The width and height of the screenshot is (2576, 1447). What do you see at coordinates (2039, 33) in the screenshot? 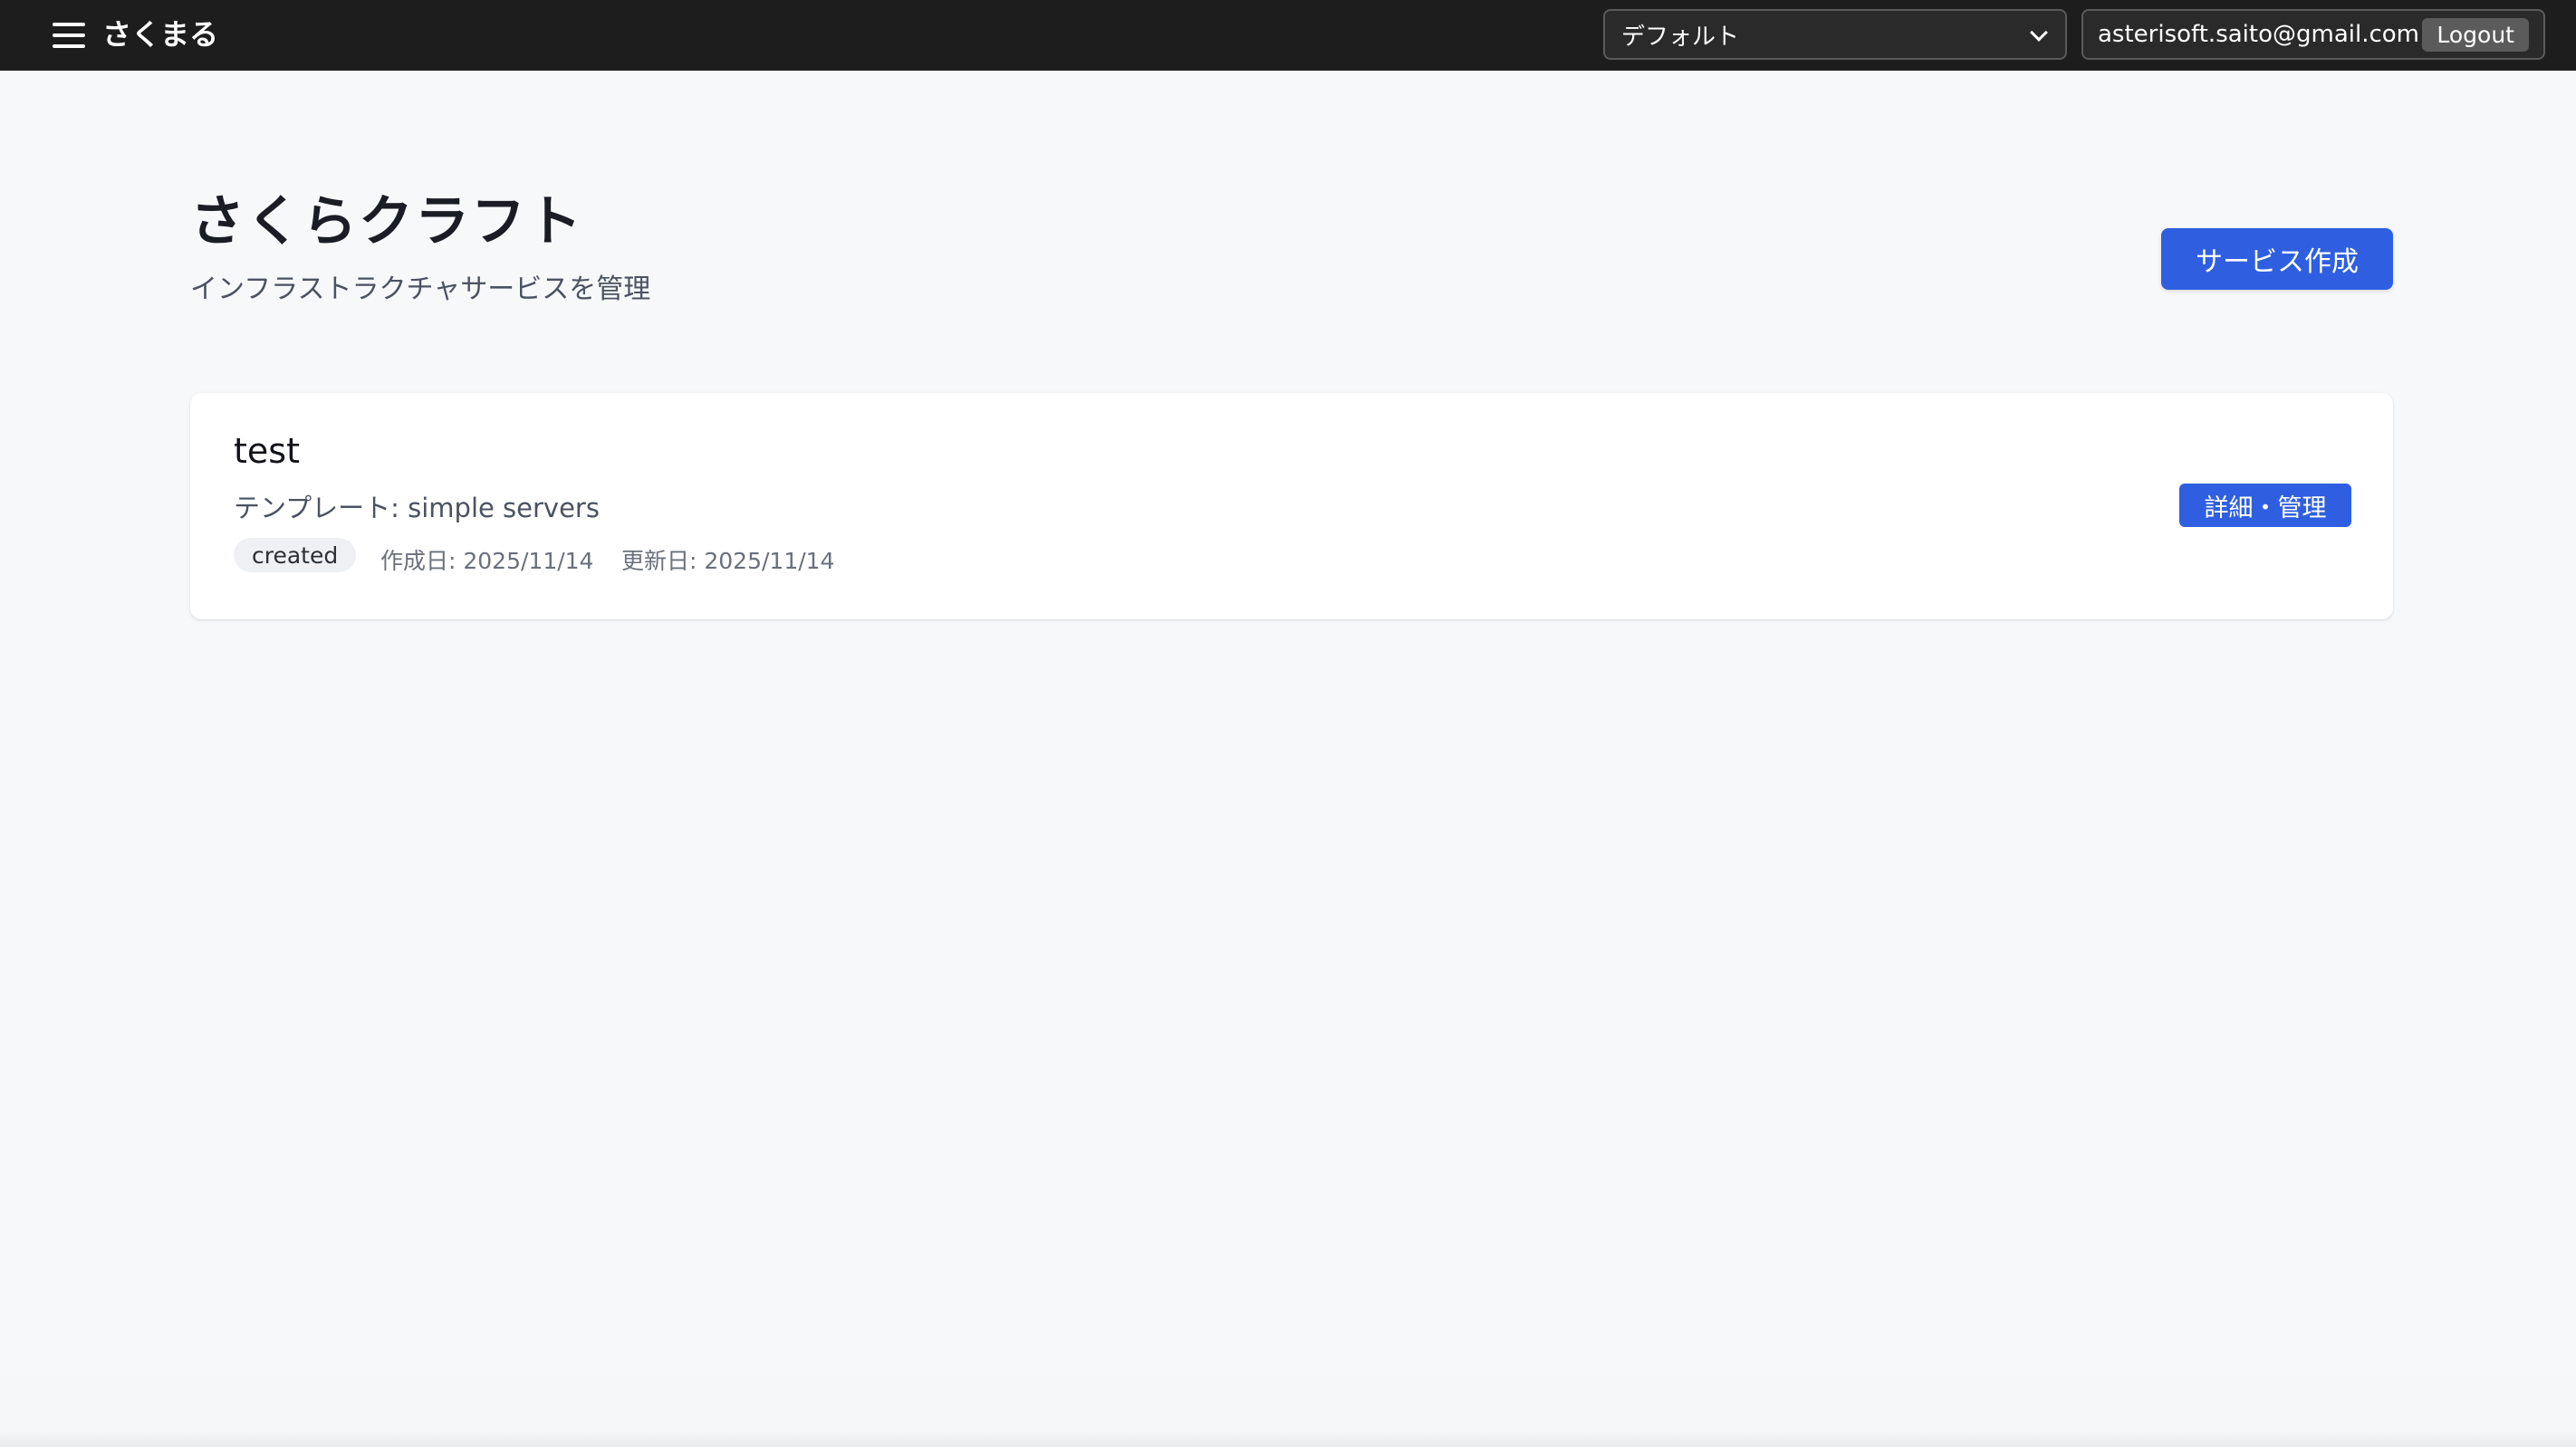
I see `chevron-down-icon` at bounding box center [2039, 33].